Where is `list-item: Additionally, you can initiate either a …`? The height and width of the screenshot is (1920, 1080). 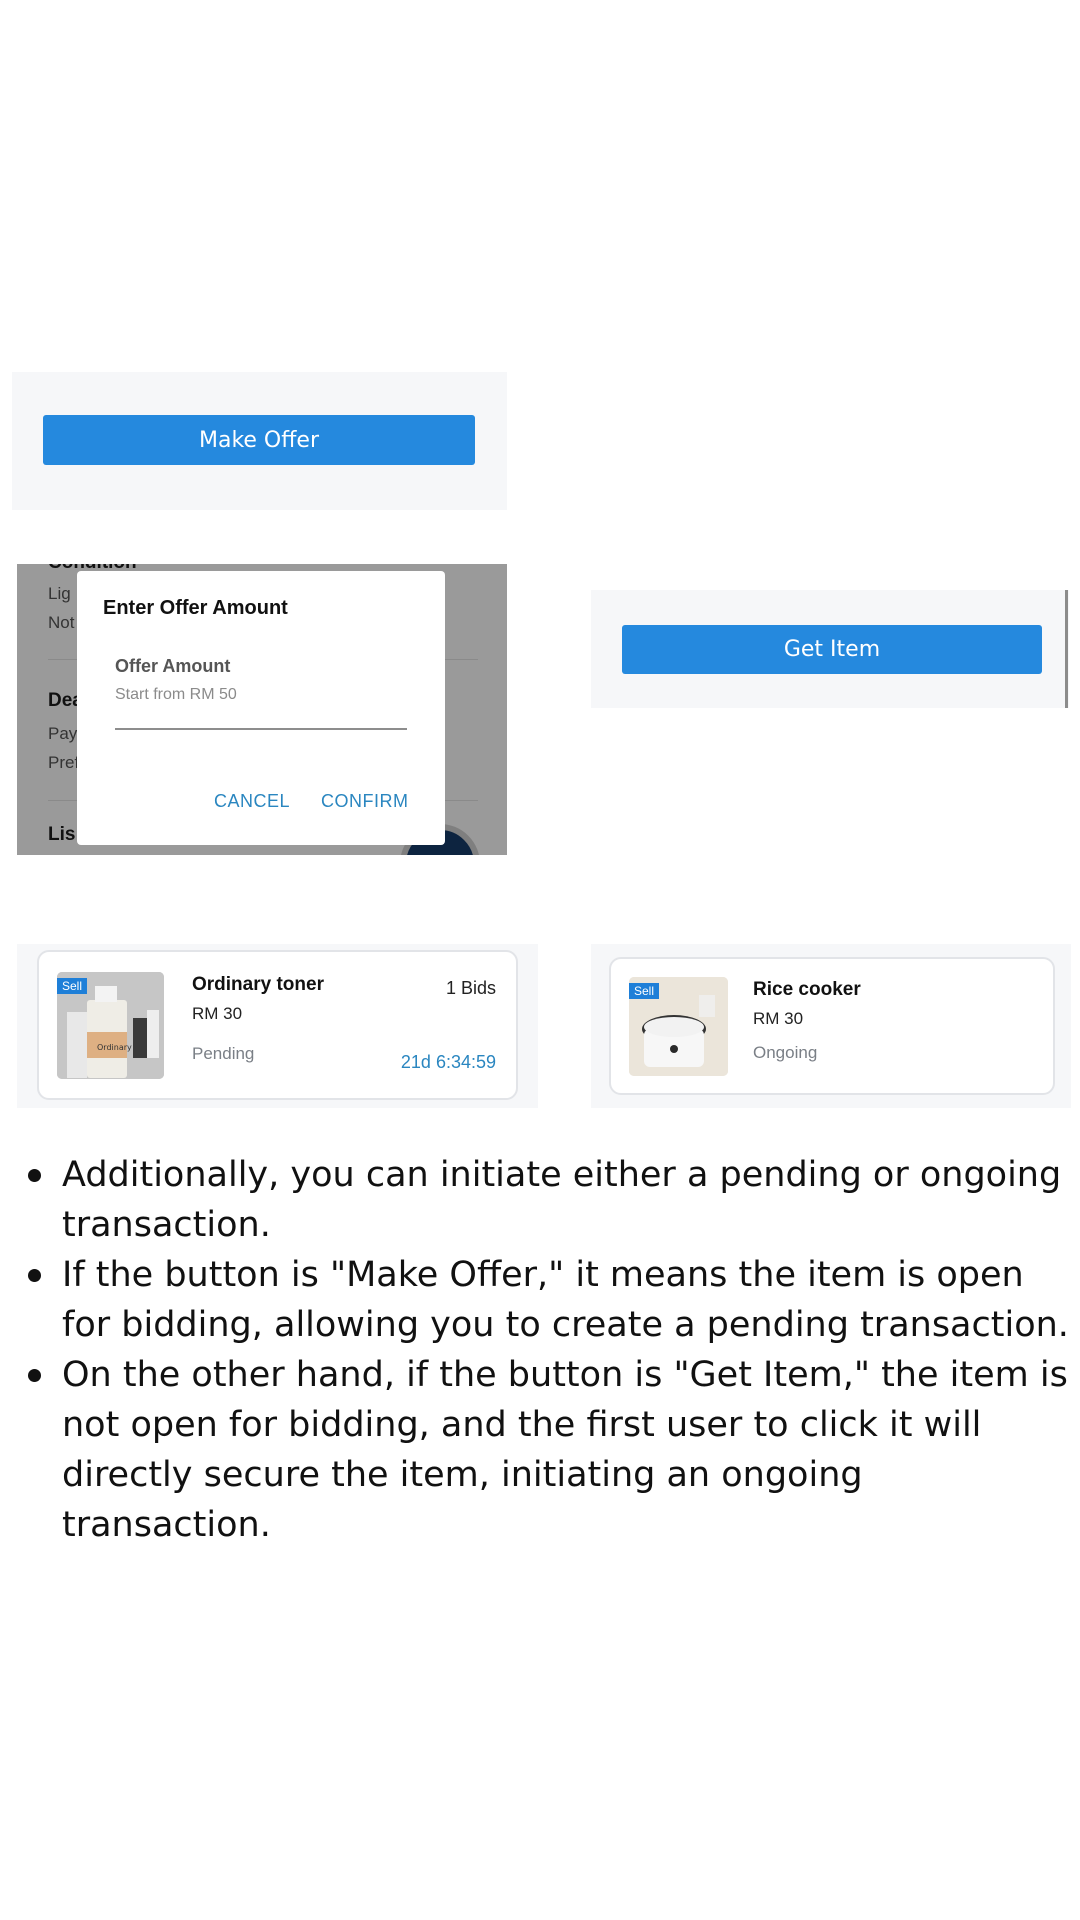
list-item: Additionally, you can initiate either a … is located at coordinates (547, 1200).